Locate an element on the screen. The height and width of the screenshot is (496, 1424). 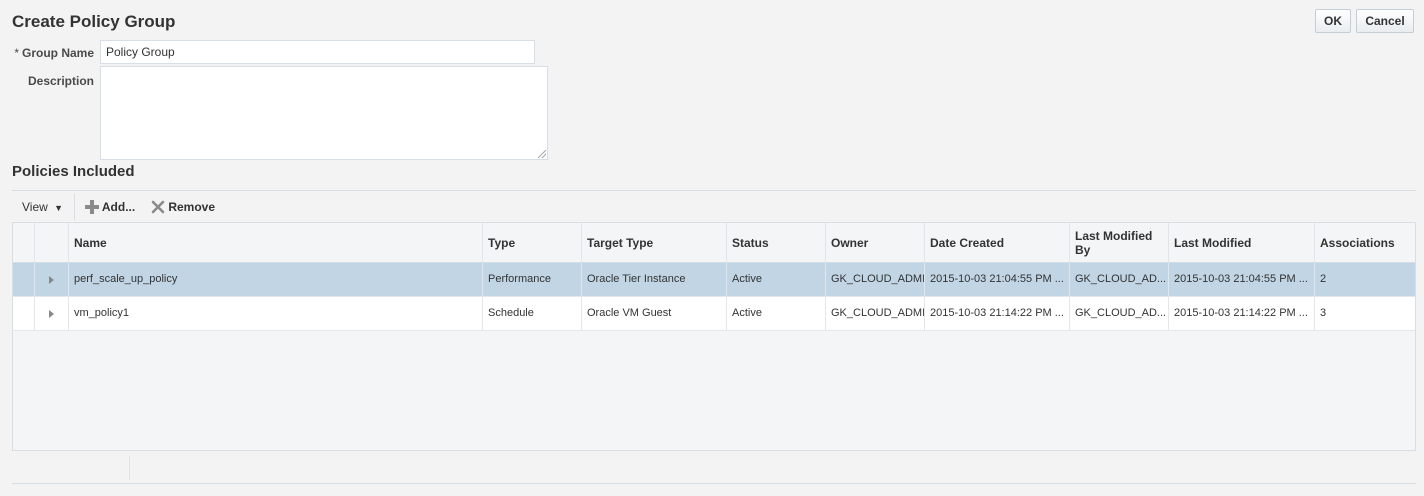
column-header-date-created: Date Created is located at coordinates (997, 242).